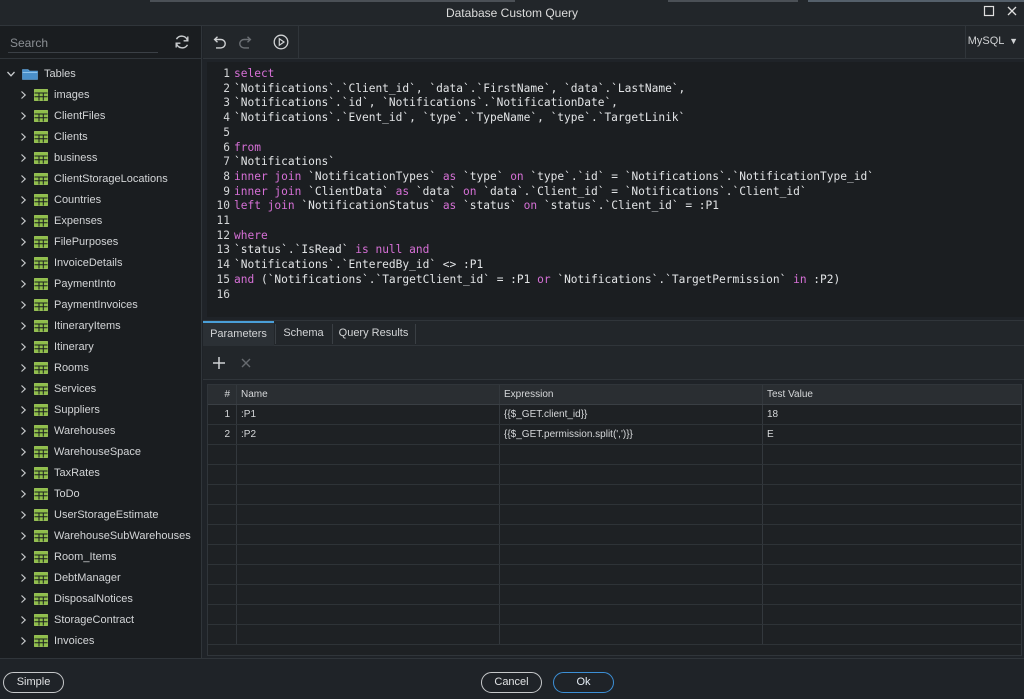 The image size is (1024, 699). I want to click on simple-button: Simple, so click(33, 682).